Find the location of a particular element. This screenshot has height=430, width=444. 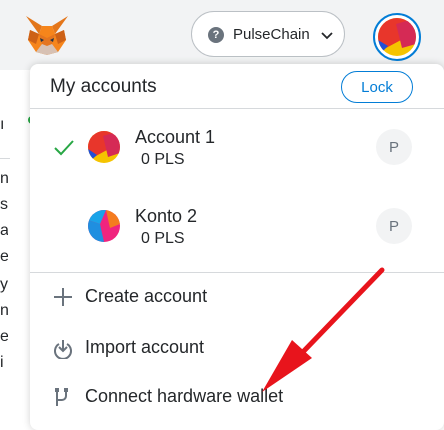

account-name: Konto 2 is located at coordinates (166, 216).